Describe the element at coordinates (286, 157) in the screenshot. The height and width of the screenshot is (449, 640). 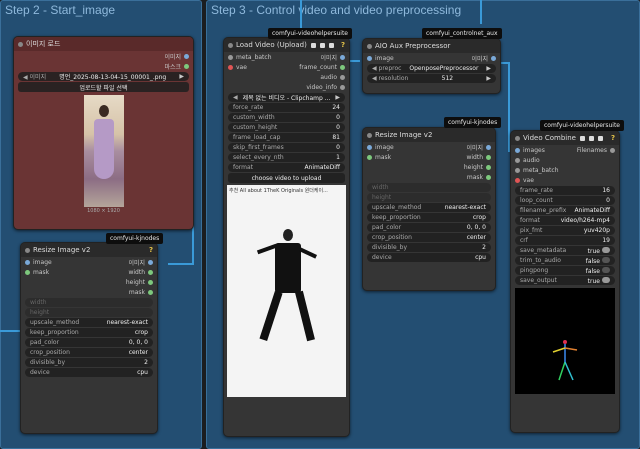
I see `select-every-nth-widget: select_every_nth 1` at that location.